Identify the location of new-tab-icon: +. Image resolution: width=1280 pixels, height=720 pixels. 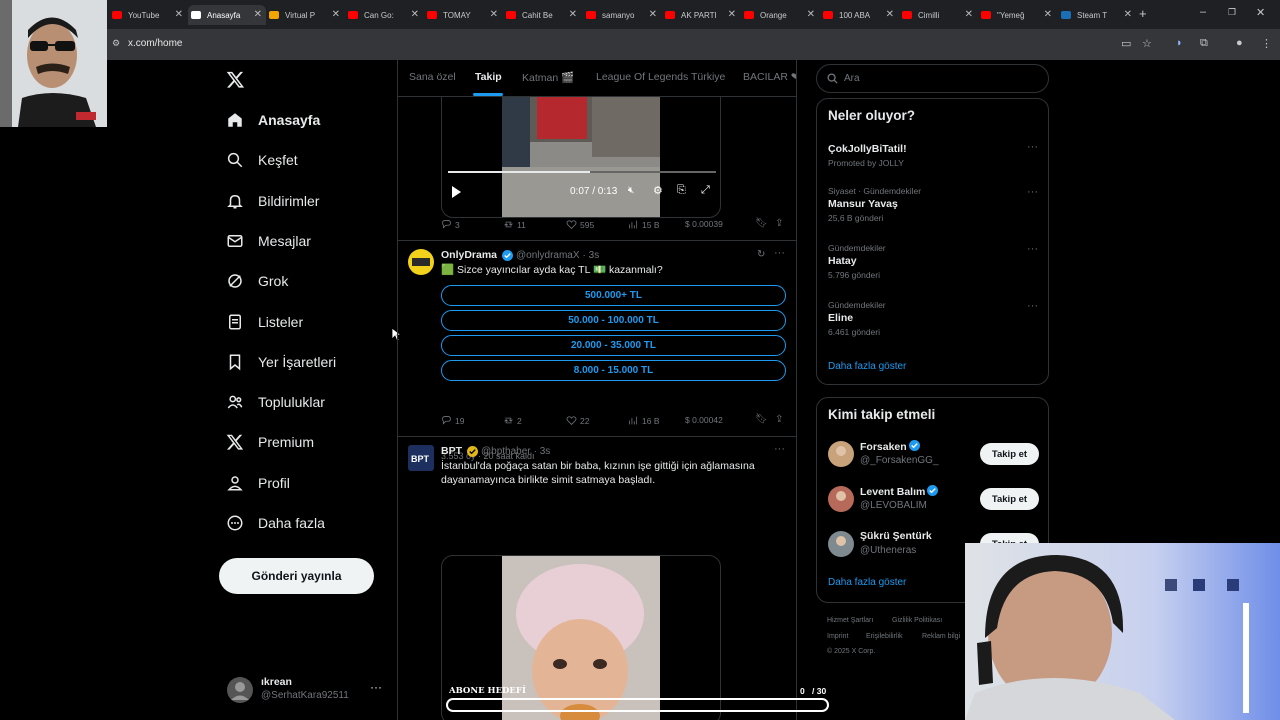
(1143, 13).